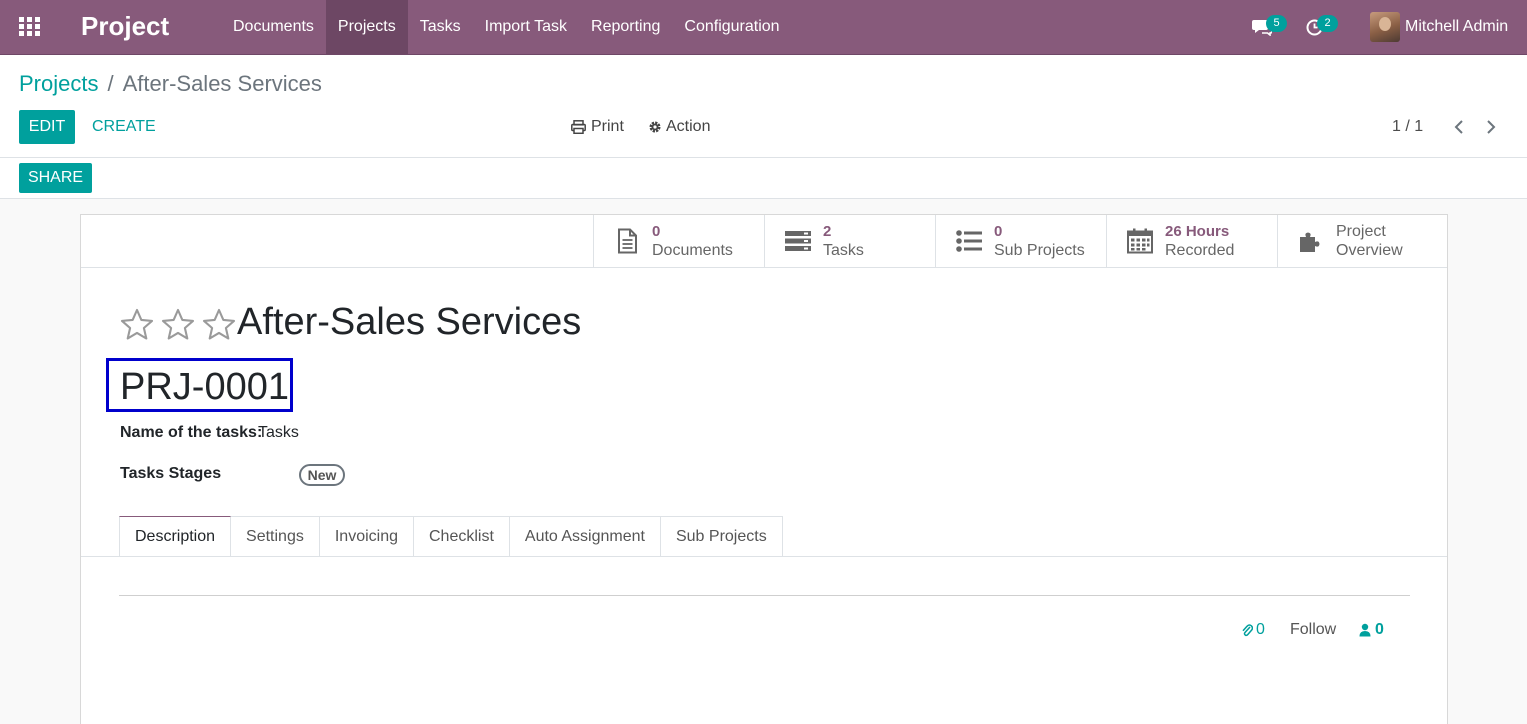 The image size is (1527, 724). I want to click on recorded-hours-smart-button: 26 Hours Recorded, so click(1191, 241).